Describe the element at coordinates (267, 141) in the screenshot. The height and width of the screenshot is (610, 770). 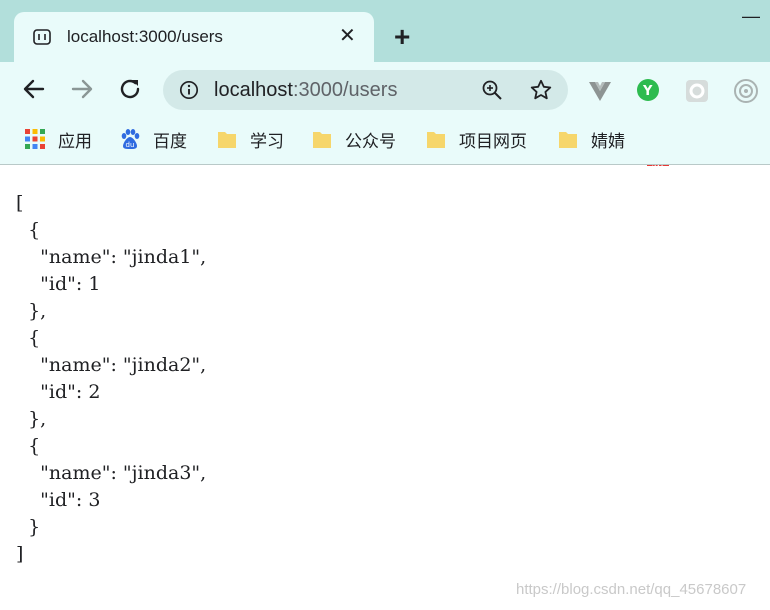
I see `bookmark-label: 学习` at that location.